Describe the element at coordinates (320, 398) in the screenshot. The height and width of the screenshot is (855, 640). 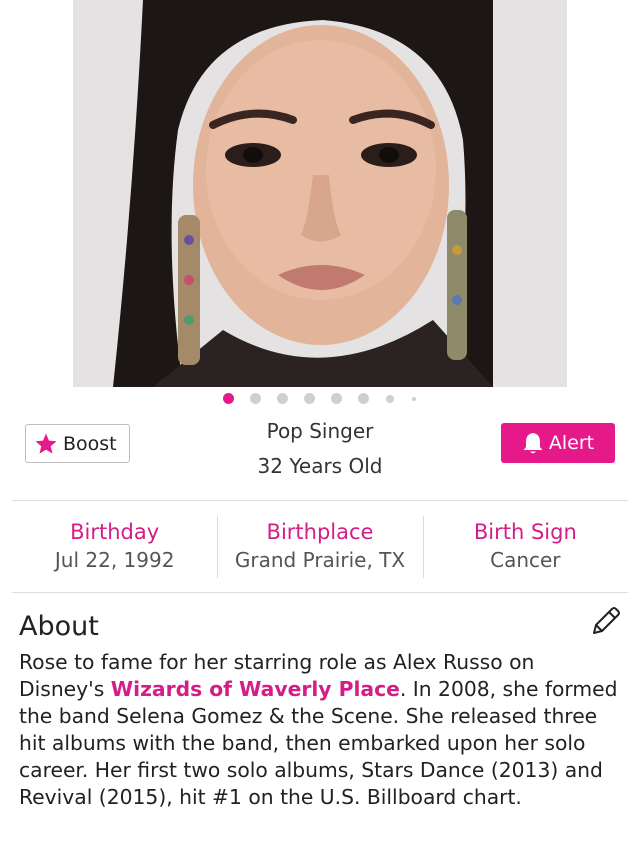
I see `carousel-dots` at that location.